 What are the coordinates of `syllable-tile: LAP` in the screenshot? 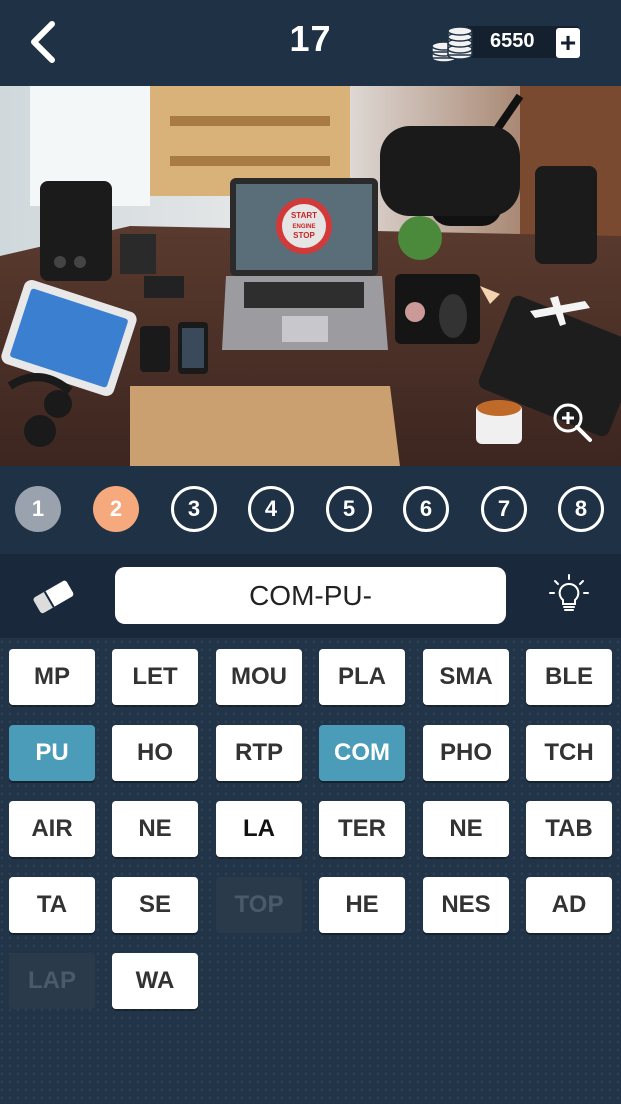 It's located at (52, 981).